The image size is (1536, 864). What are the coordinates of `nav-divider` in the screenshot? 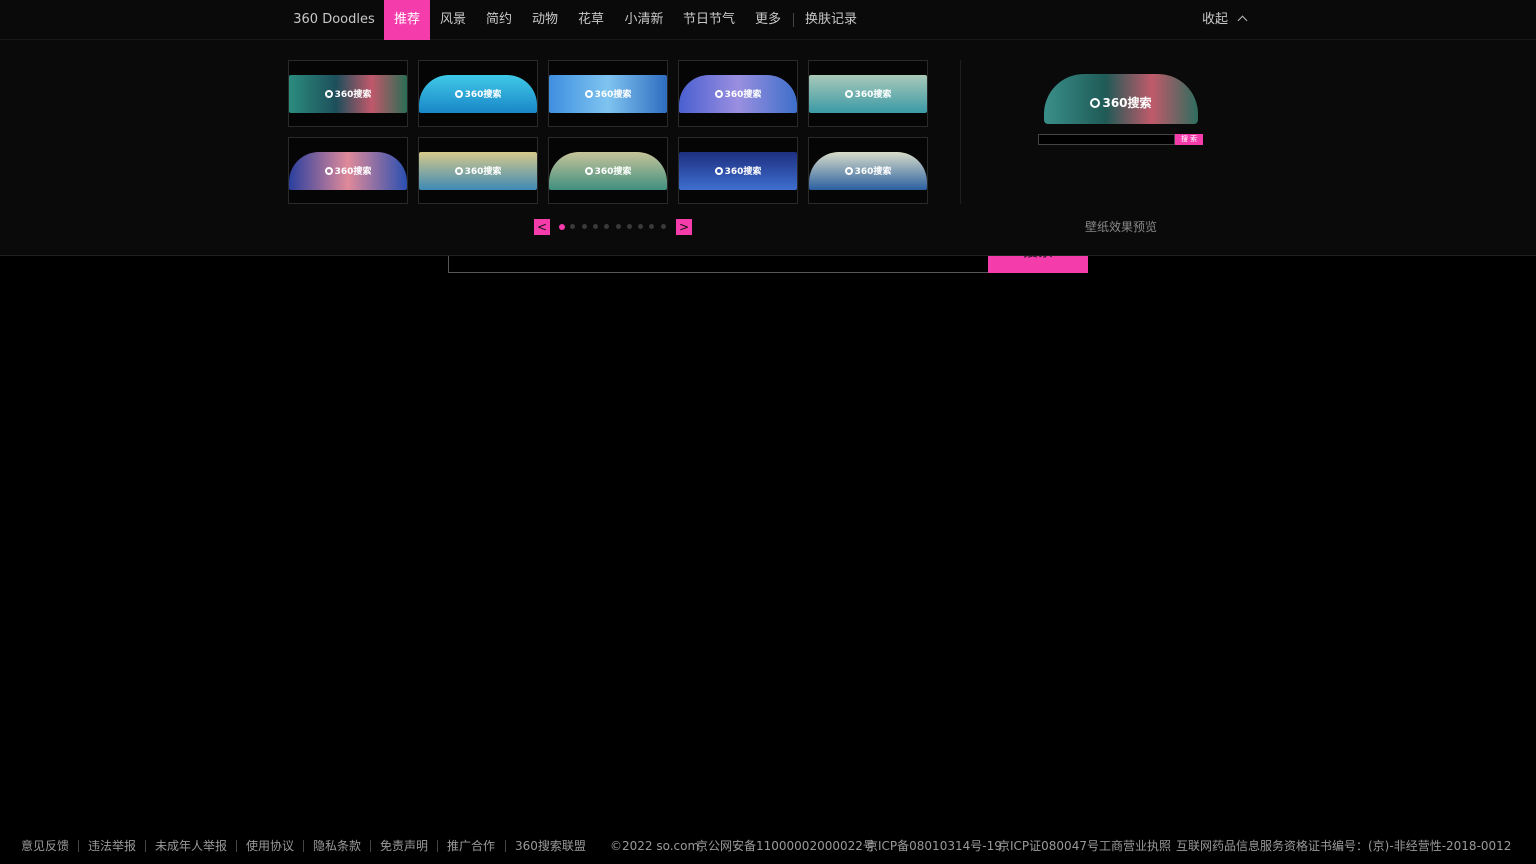 It's located at (793, 20).